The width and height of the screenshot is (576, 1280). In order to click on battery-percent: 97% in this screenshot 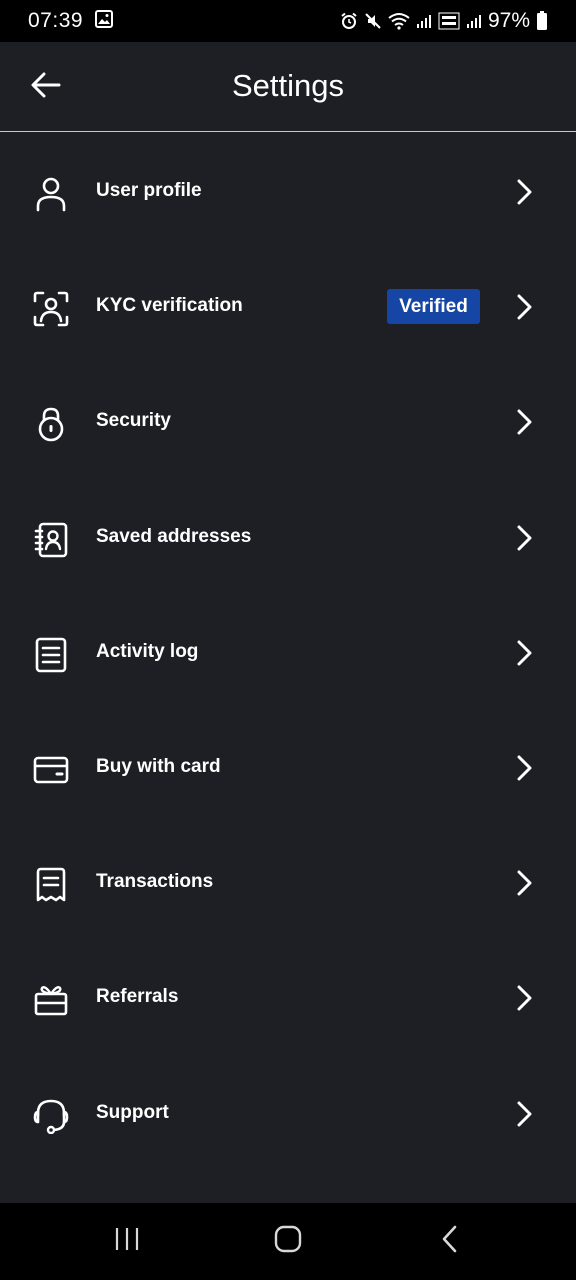, I will do `click(508, 20)`.